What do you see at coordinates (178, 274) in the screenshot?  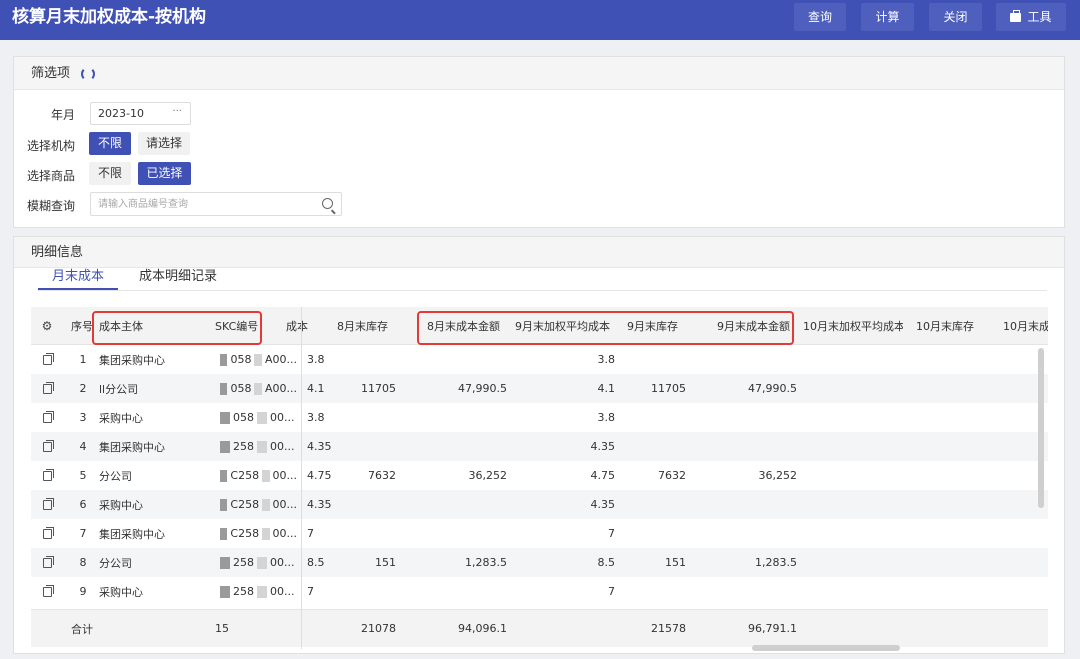 I see `tab-cost-detail-records: 成本明细记录` at bounding box center [178, 274].